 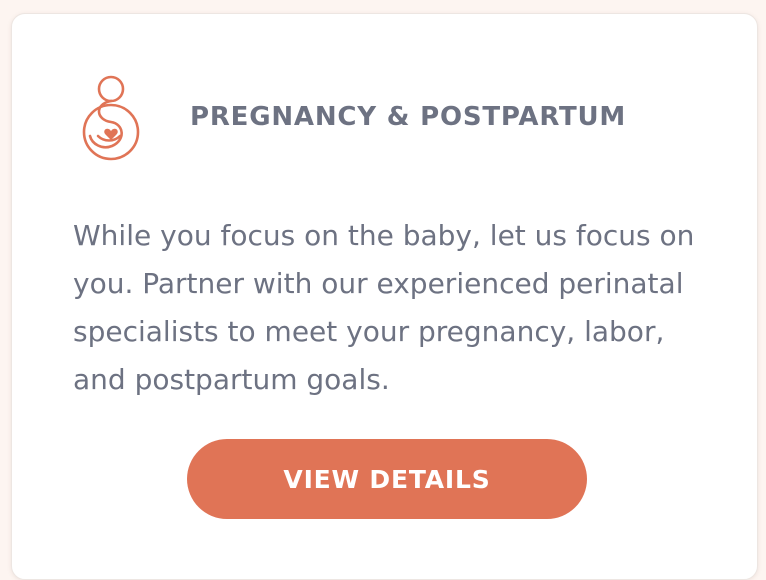 What do you see at coordinates (387, 479) in the screenshot?
I see `view-details-button: VIEW DETAILS` at bounding box center [387, 479].